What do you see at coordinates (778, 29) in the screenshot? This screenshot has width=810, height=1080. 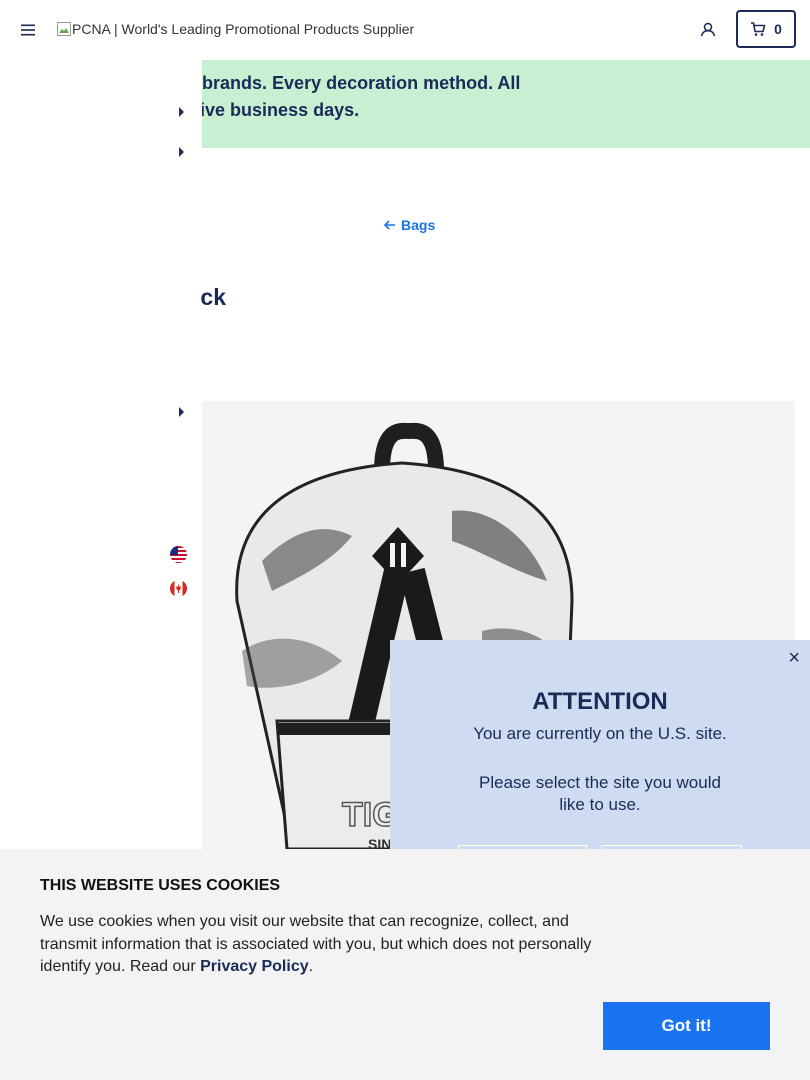 I see `cart-count: 0` at bounding box center [778, 29].